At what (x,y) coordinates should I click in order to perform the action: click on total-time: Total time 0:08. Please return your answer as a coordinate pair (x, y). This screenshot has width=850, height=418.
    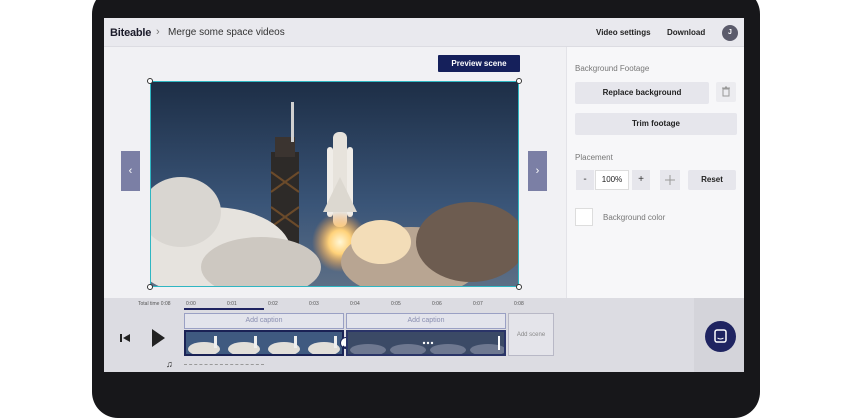
    Looking at the image, I should click on (154, 304).